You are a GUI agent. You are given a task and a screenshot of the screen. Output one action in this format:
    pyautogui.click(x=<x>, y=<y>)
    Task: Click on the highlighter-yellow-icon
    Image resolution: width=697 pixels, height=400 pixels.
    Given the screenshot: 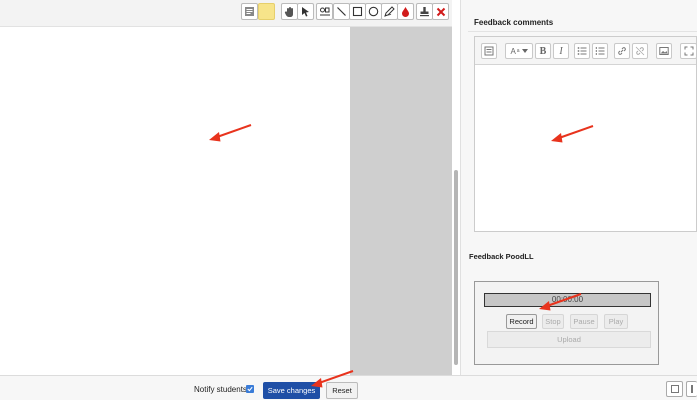 What is the action you would take?
    pyautogui.click(x=266, y=11)
    